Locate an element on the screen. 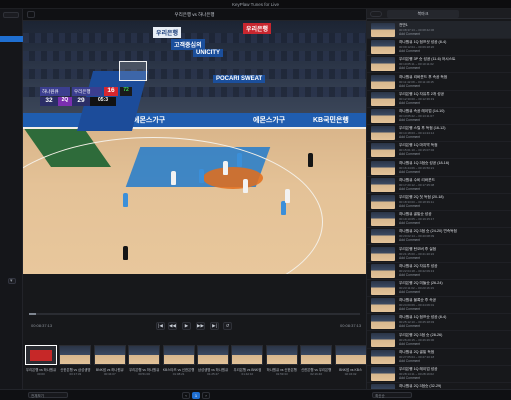 The image size is (511, 400). playback-progress is located at coordinates (194, 314).